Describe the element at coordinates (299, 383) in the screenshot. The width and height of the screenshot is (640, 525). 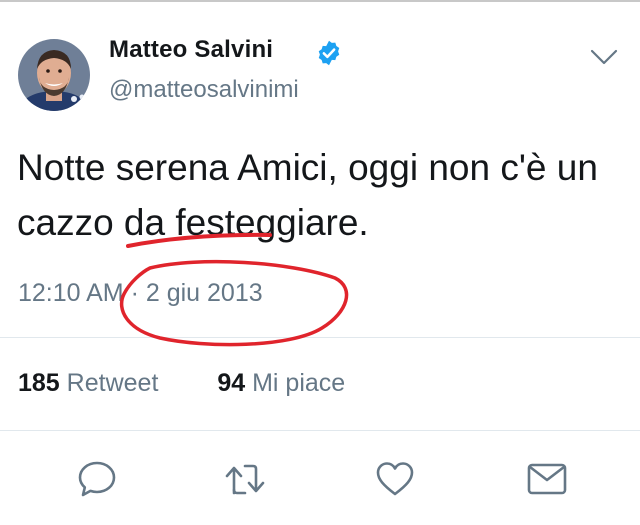
I see `likes-label: Mi piace` at that location.